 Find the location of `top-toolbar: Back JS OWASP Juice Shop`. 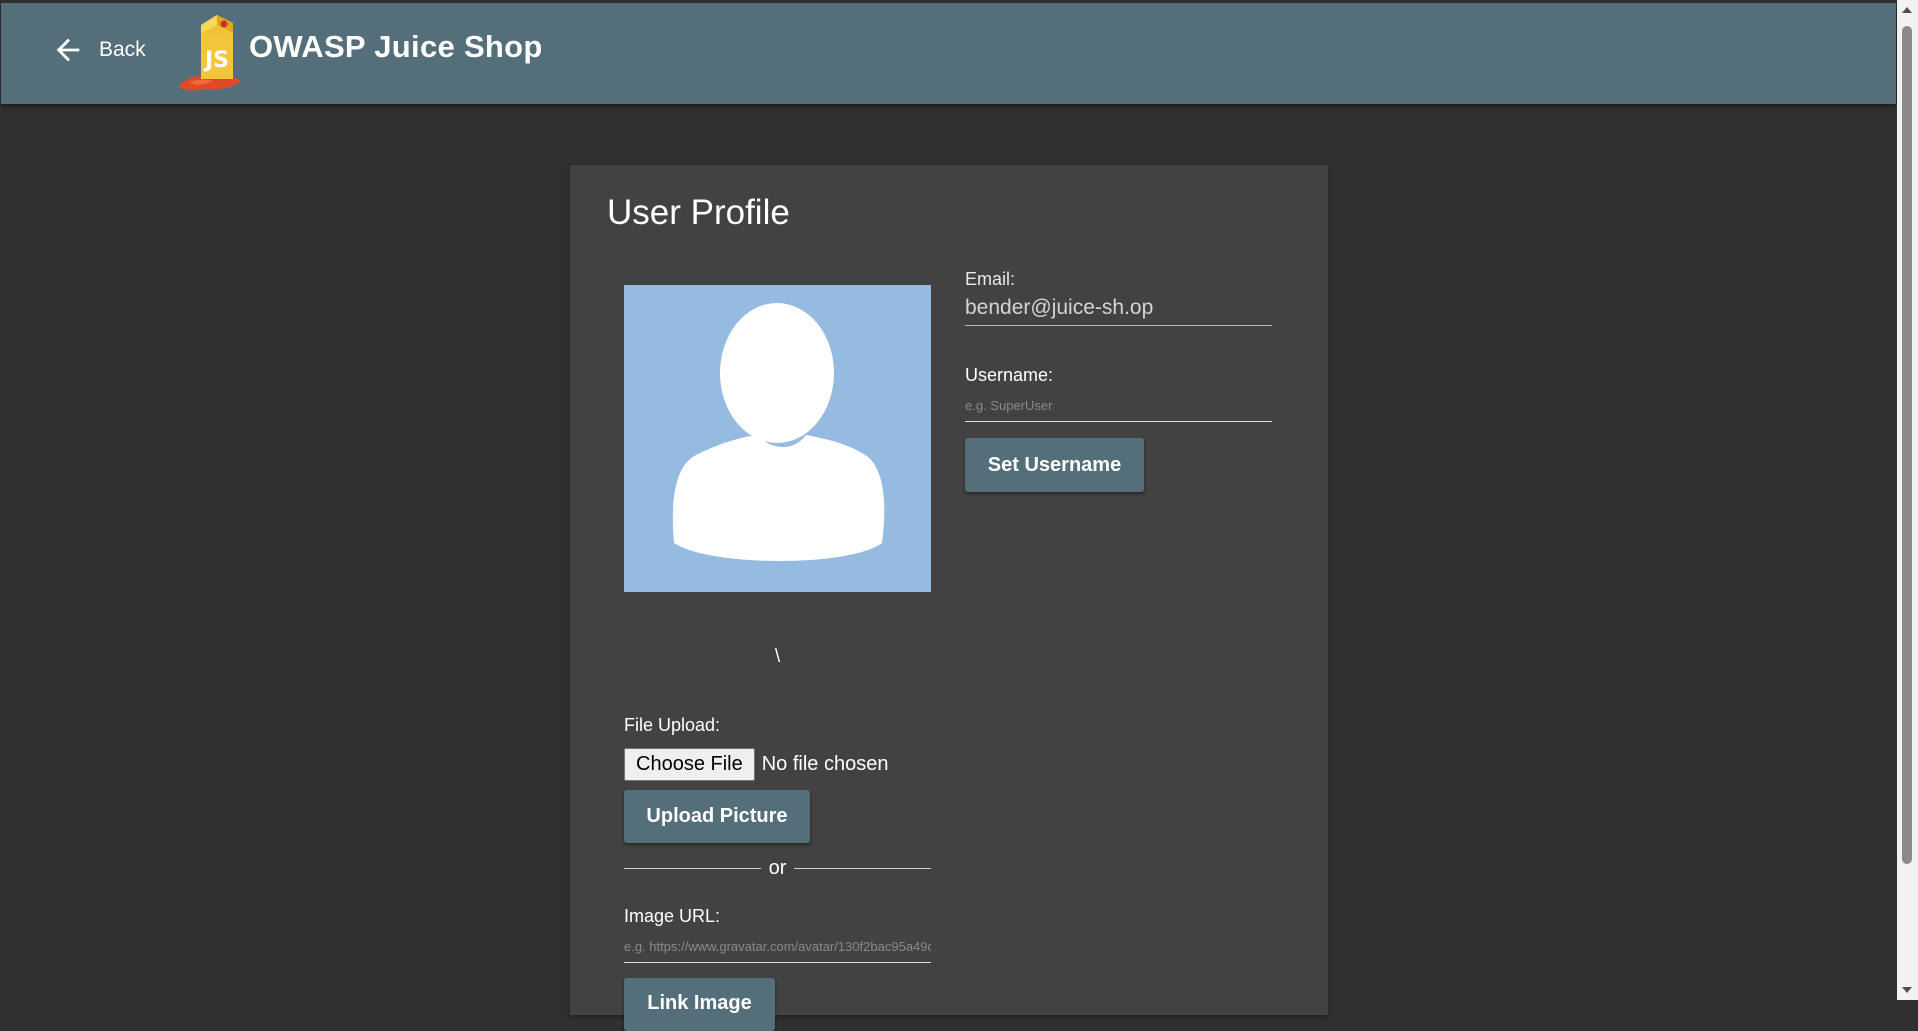

top-toolbar: Back JS OWASP Juice Shop is located at coordinates (948, 53).